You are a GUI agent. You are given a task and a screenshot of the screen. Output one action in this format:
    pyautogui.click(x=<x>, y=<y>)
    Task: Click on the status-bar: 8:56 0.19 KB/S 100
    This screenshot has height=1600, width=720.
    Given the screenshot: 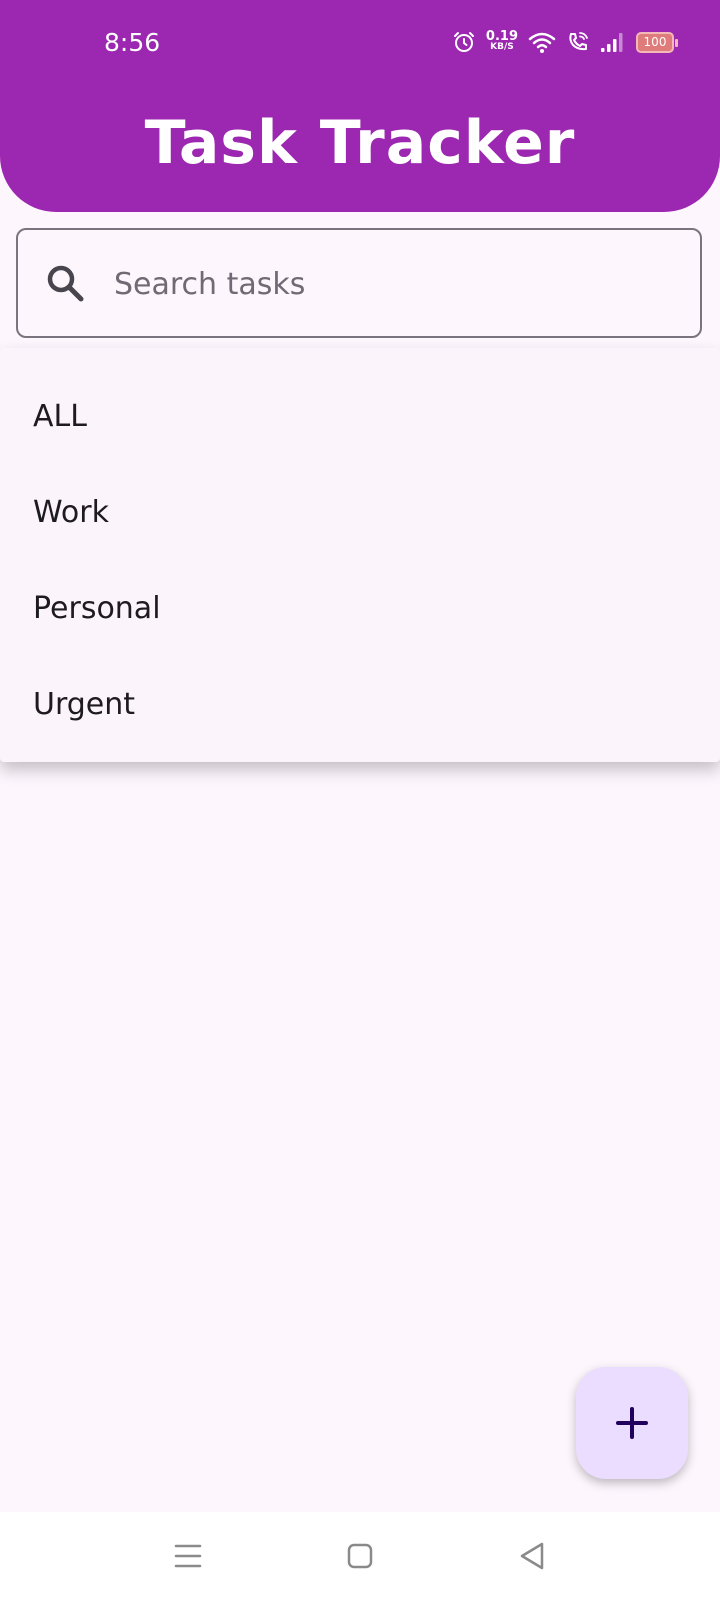 What is the action you would take?
    pyautogui.click(x=360, y=45)
    